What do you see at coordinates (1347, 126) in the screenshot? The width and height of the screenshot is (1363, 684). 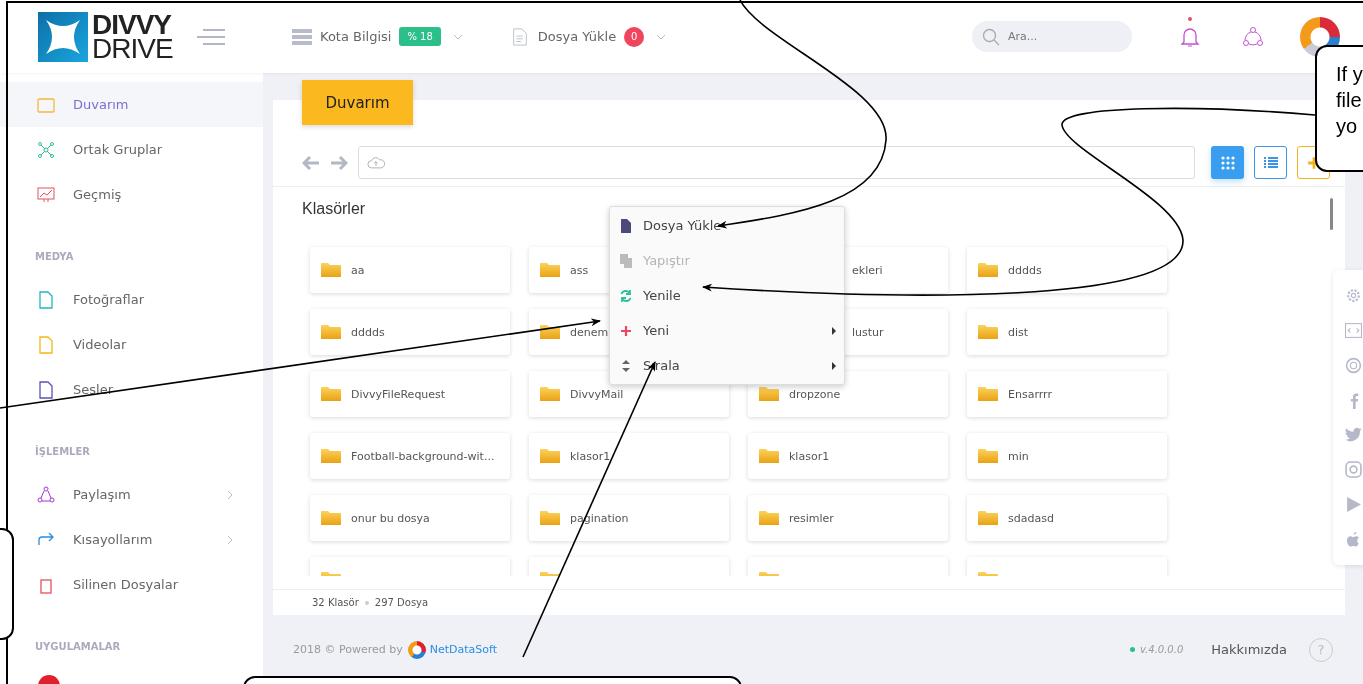 I see `callout-text: yo` at bounding box center [1347, 126].